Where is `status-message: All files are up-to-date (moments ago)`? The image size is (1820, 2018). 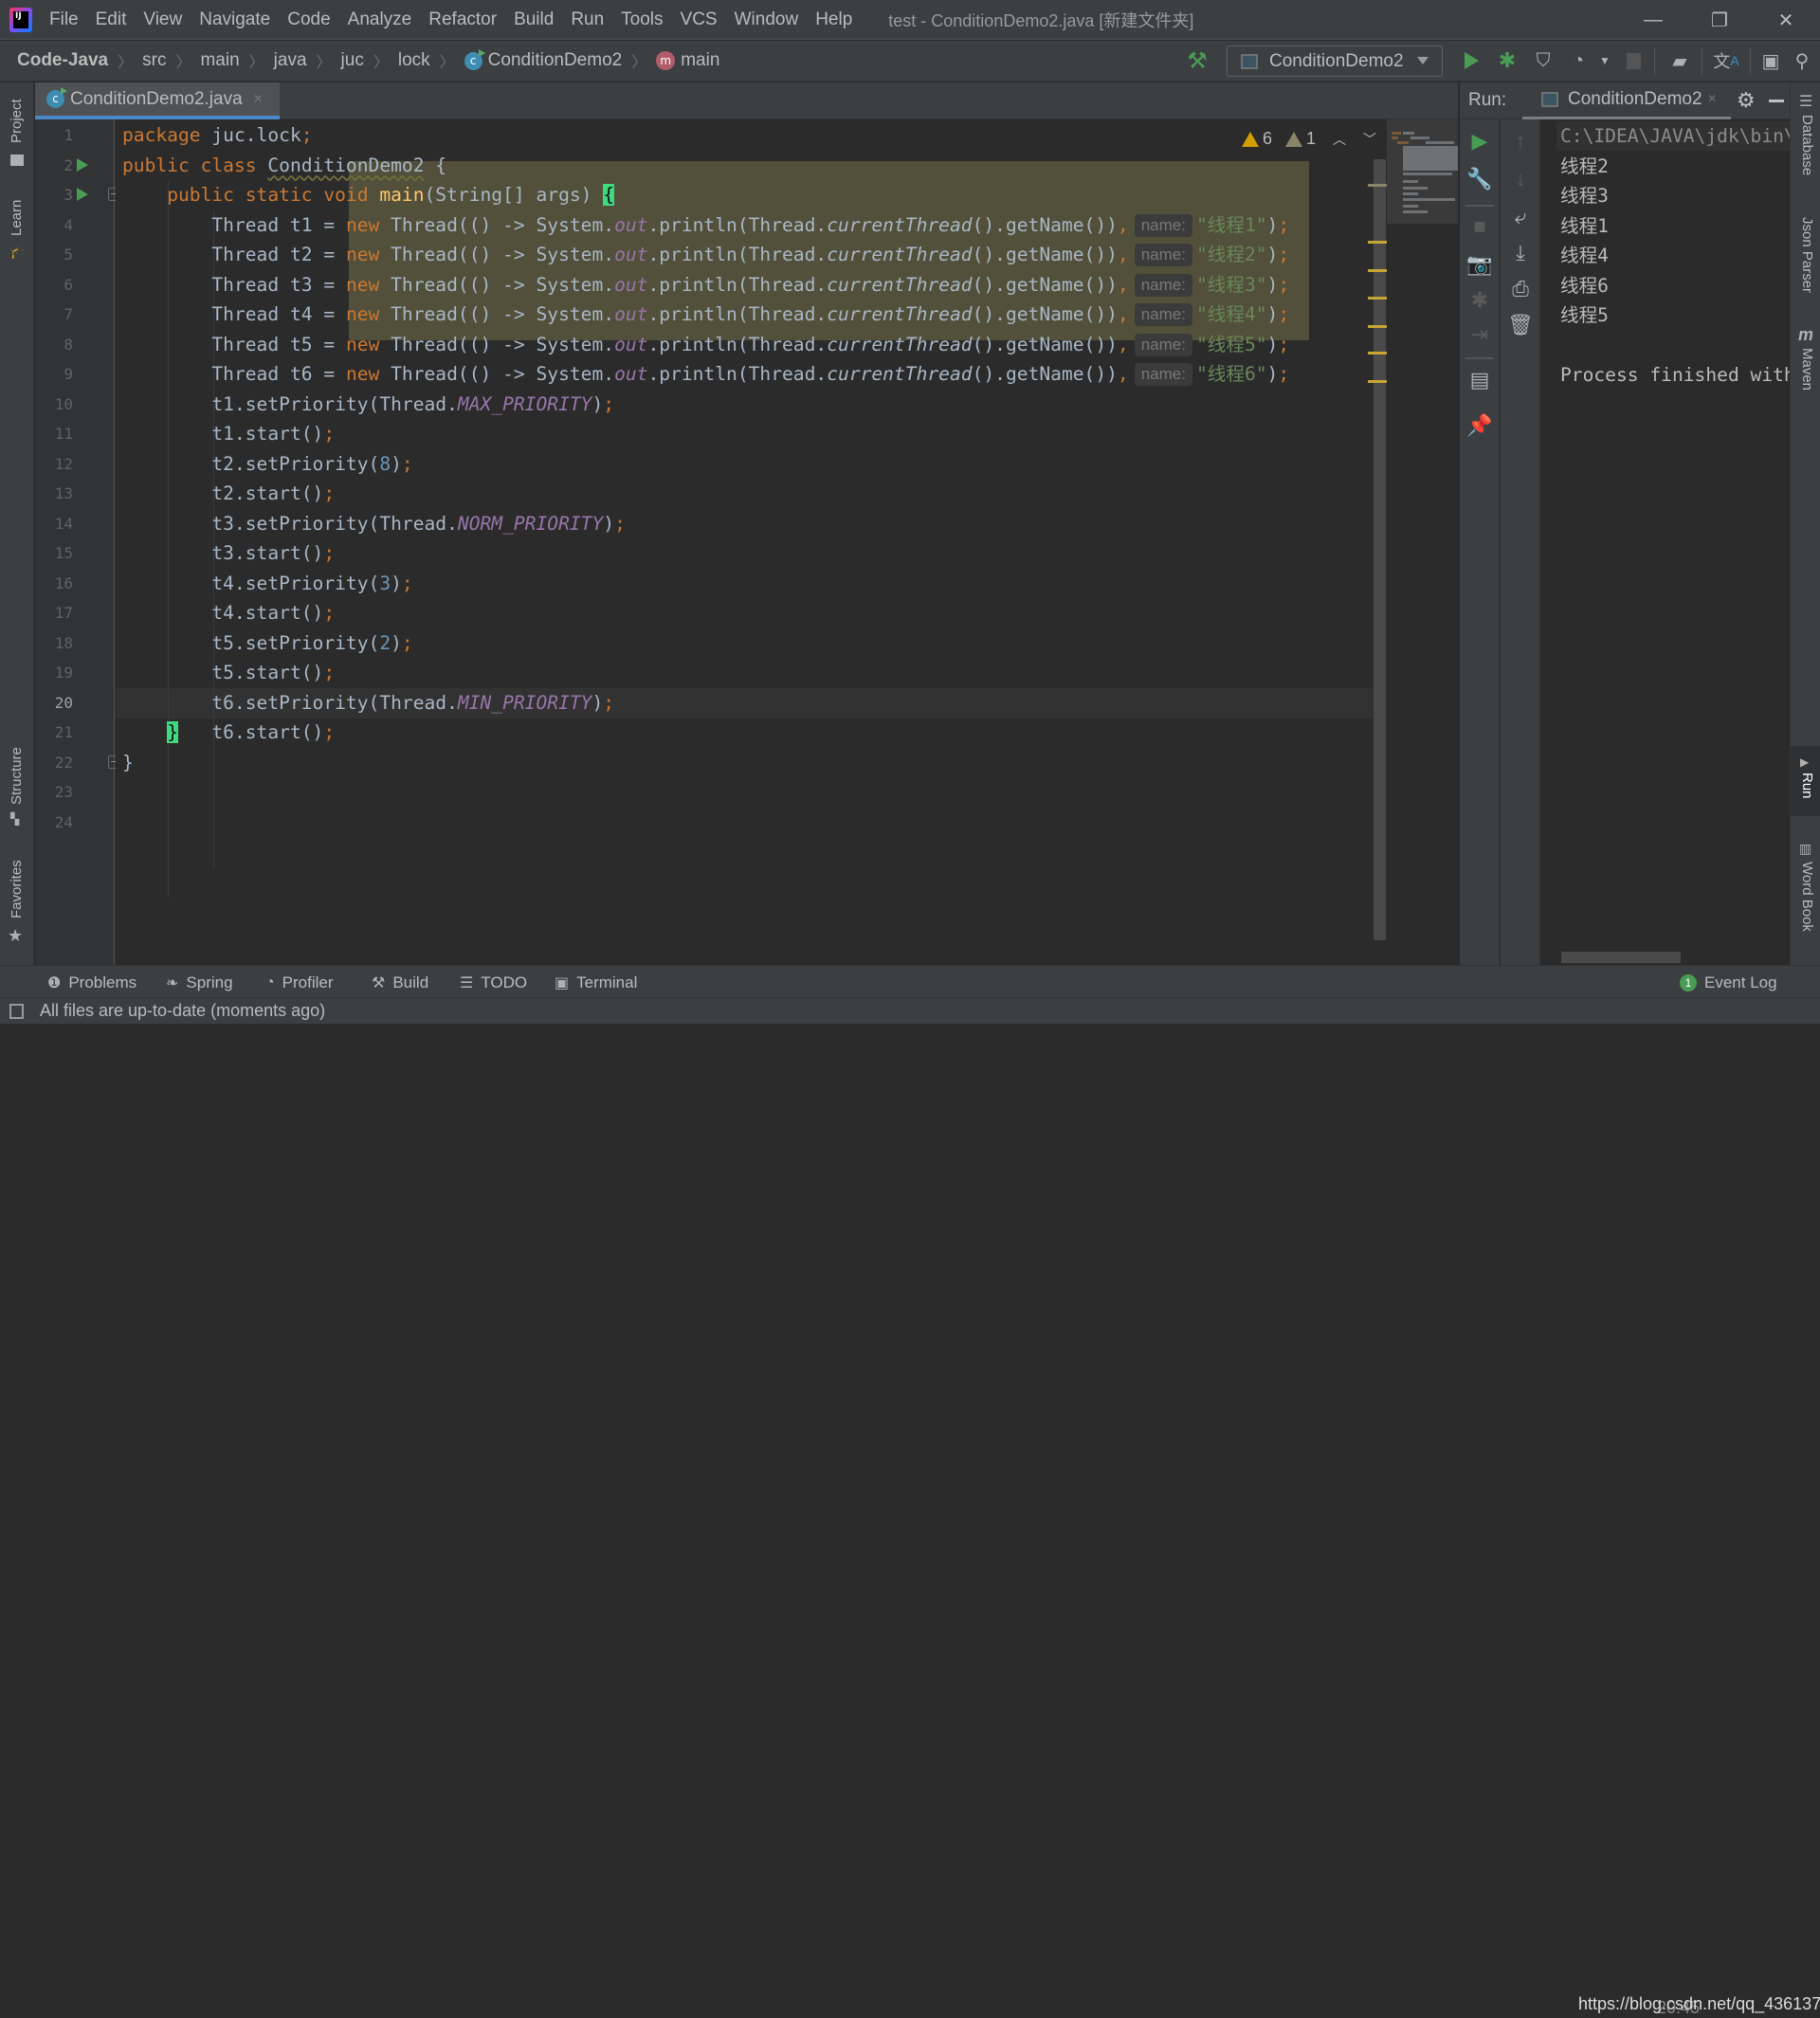 status-message: All files are up-to-date (moments ago) is located at coordinates (183, 1011).